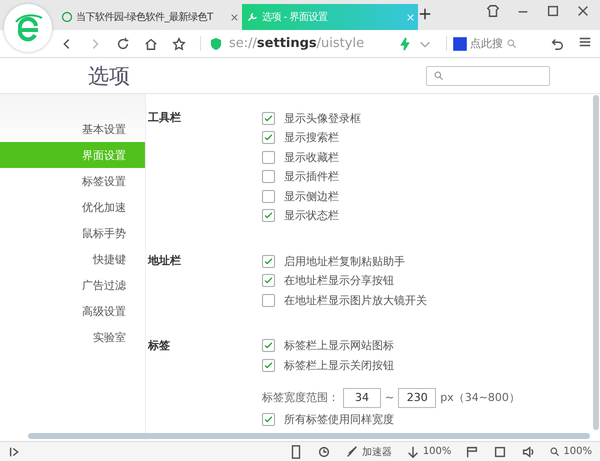 The height and width of the screenshot is (461, 600). I want to click on new-tab-icon, so click(425, 13).